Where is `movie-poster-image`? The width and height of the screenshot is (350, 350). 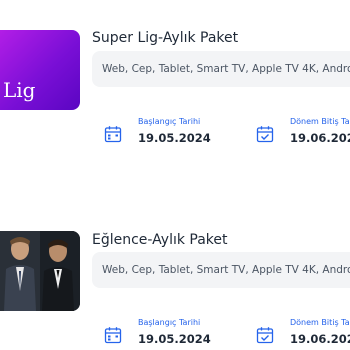 movie-poster-image is located at coordinates (40, 271).